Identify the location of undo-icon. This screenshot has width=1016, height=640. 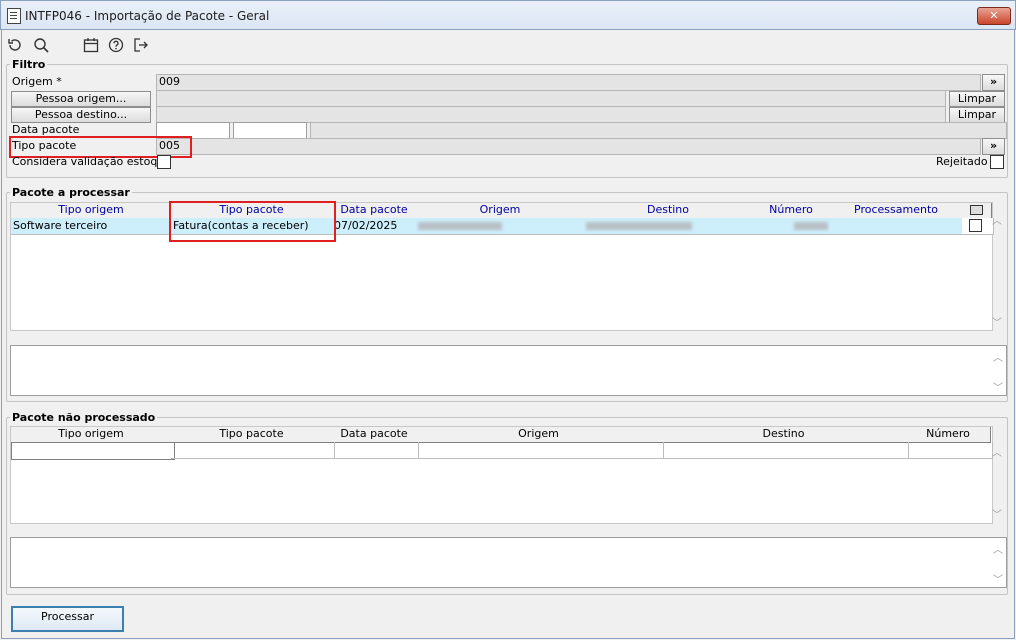
(15, 45).